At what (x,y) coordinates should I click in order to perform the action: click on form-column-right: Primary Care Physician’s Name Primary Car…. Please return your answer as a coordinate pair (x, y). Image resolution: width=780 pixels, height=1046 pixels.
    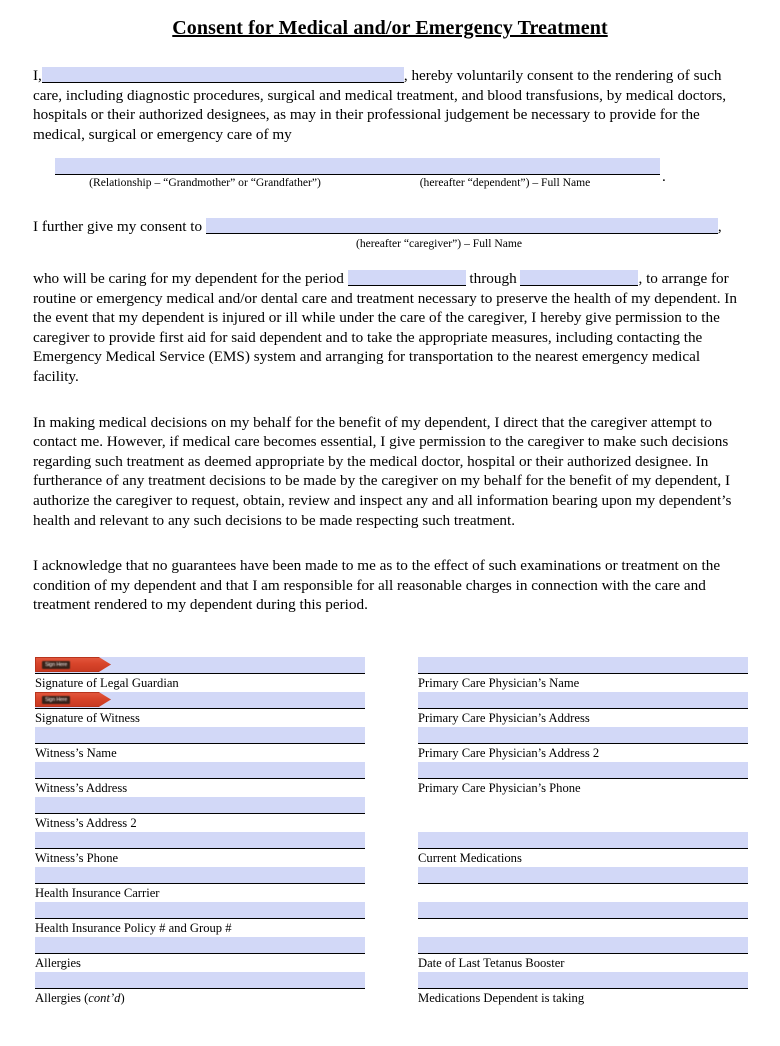
    Looking at the image, I should click on (583, 832).